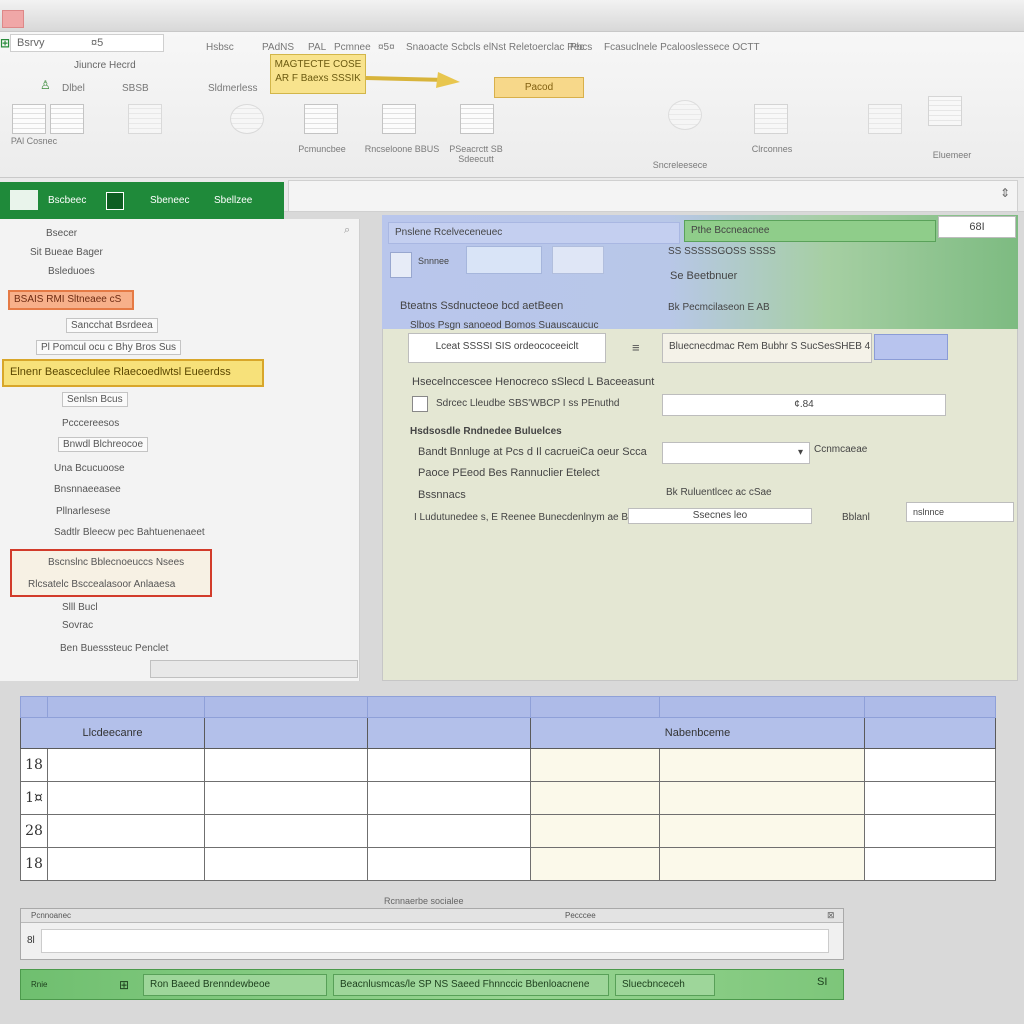 The image size is (1024, 1024). I want to click on ribbon-tab-5: Snaoacte Scbcls elNst Reletoerclac Pec, so click(495, 47).